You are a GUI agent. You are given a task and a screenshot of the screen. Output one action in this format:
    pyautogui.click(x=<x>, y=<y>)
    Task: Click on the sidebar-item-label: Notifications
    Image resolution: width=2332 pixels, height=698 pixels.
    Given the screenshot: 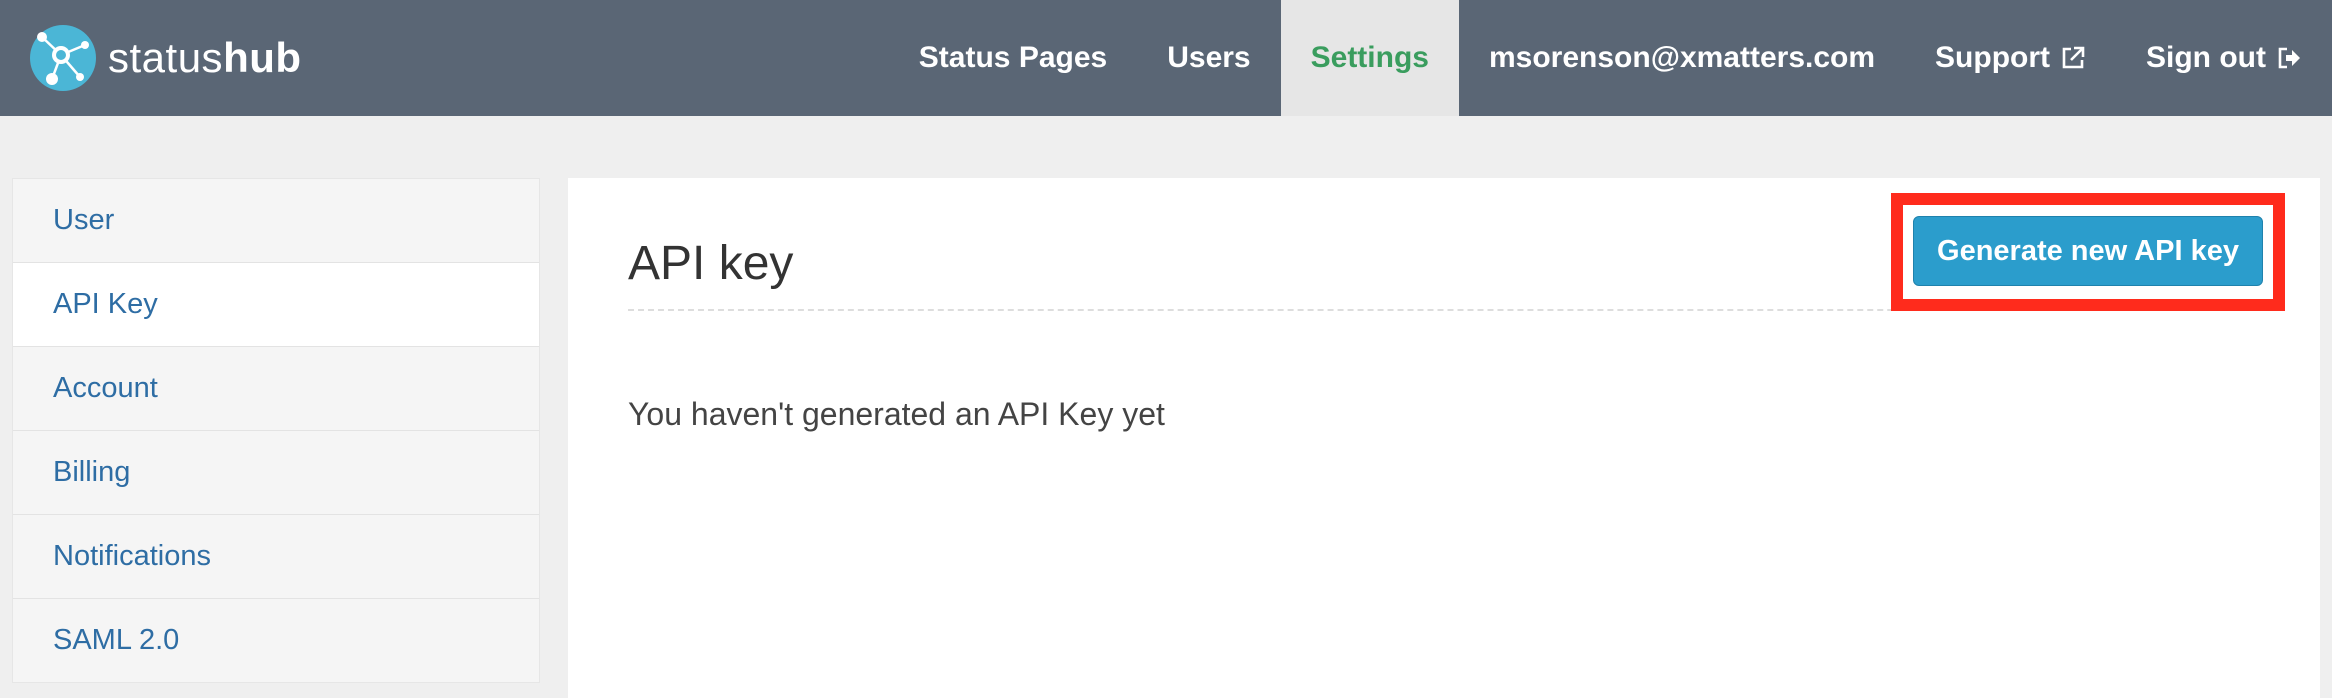 What is the action you would take?
    pyautogui.click(x=132, y=556)
    